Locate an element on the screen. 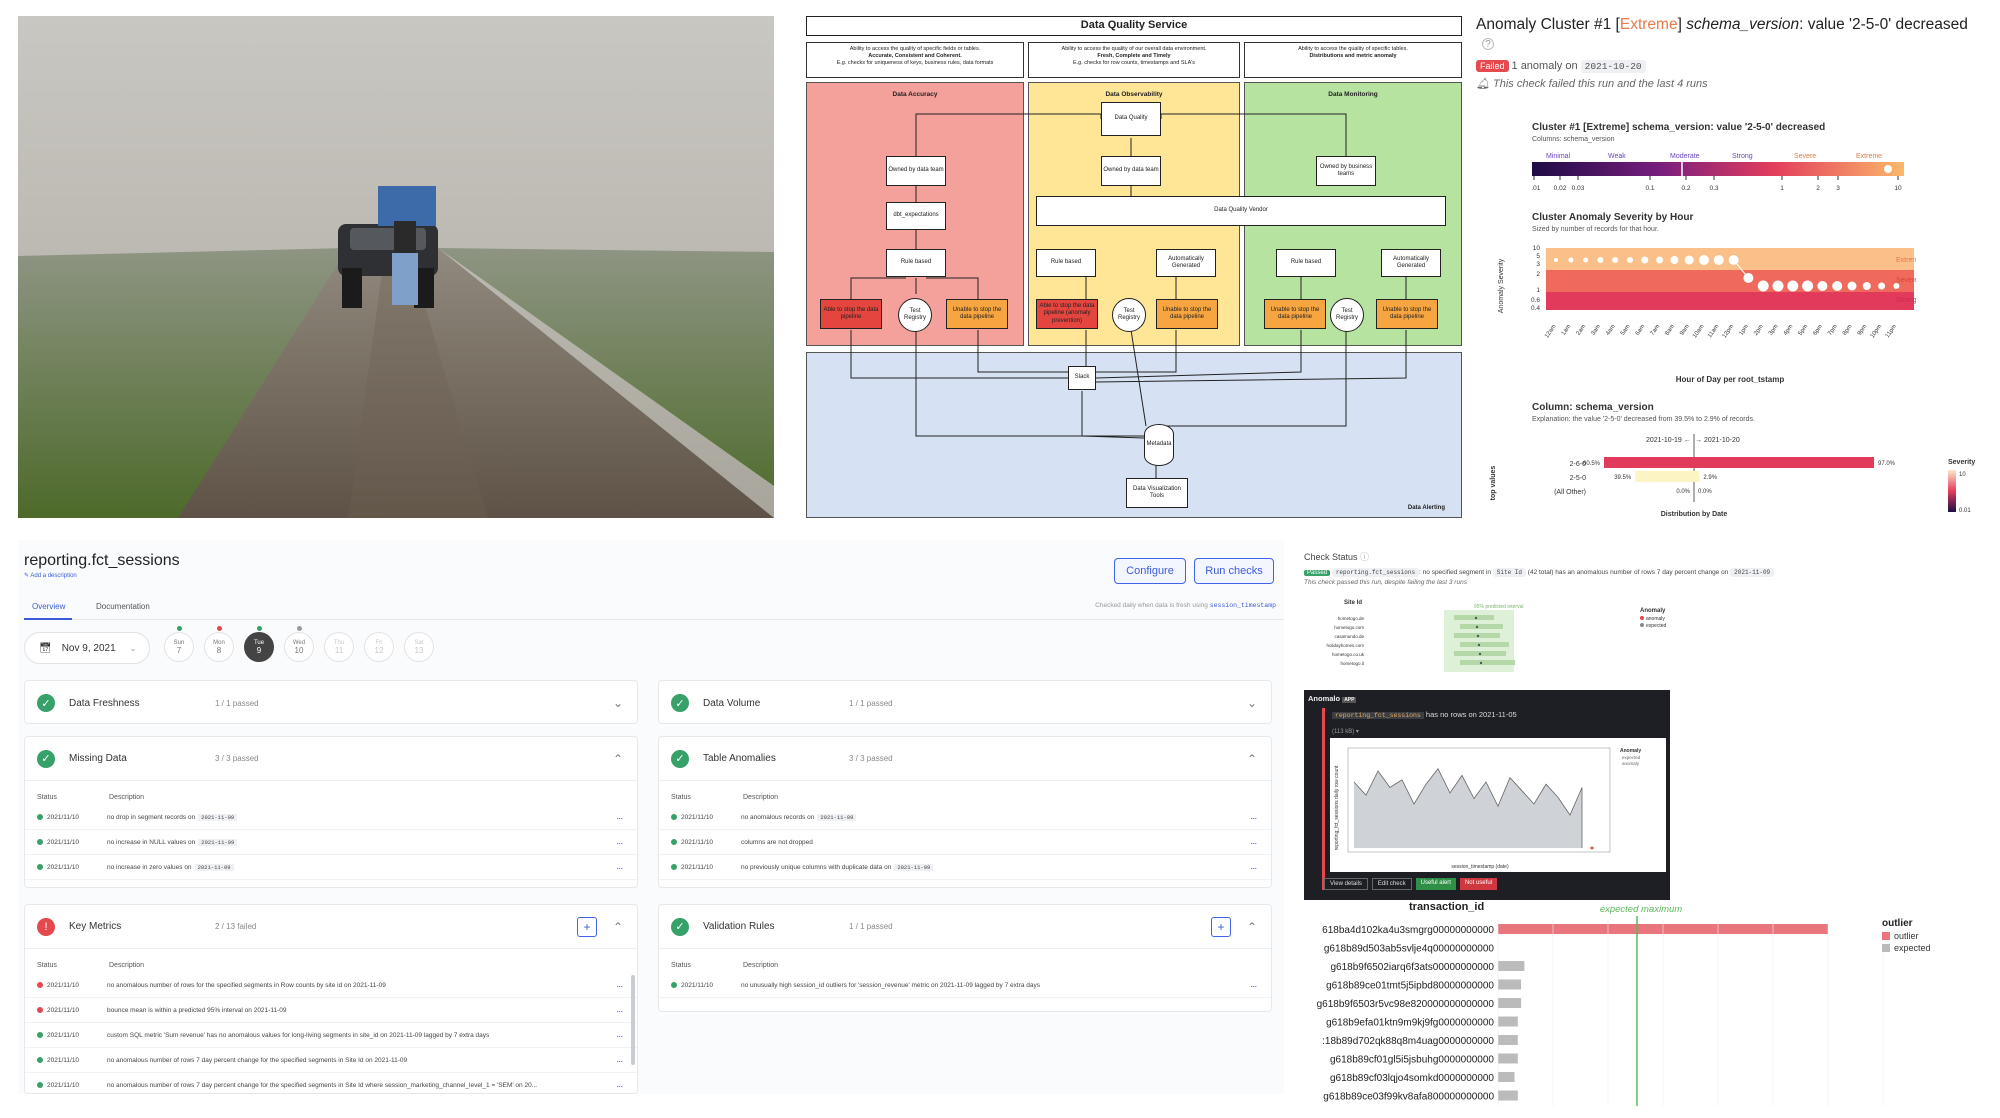 The image size is (2000, 1118). day-wed: Wed 10 is located at coordinates (299, 647).